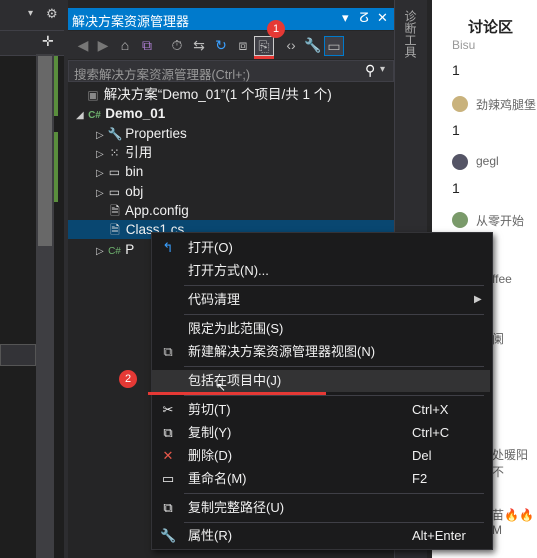  I want to click on dropdown-arrow-icon: ▾, so click(30, 13).